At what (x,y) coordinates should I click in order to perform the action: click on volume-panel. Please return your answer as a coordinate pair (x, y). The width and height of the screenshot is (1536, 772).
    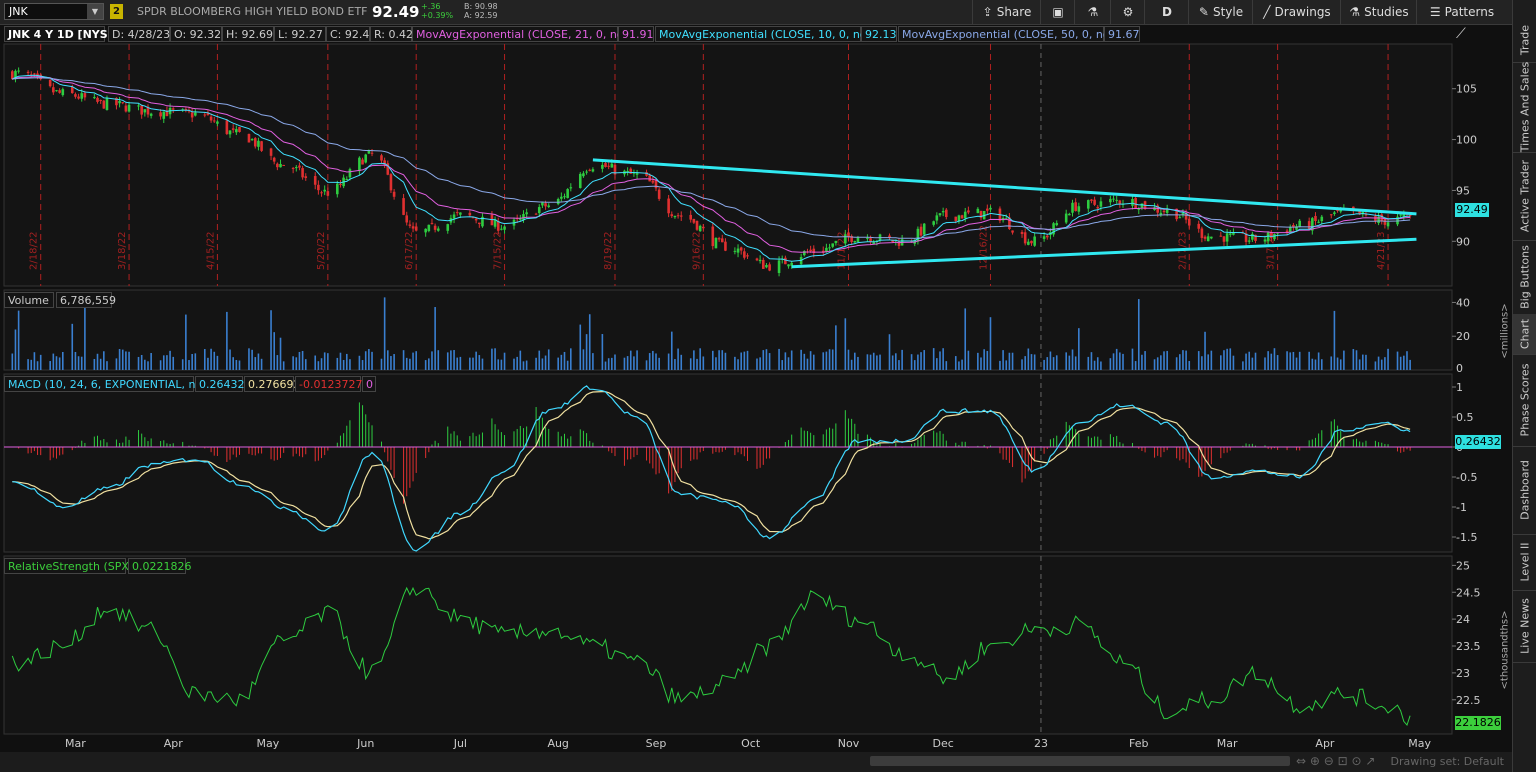
    Looking at the image, I should click on (728, 330).